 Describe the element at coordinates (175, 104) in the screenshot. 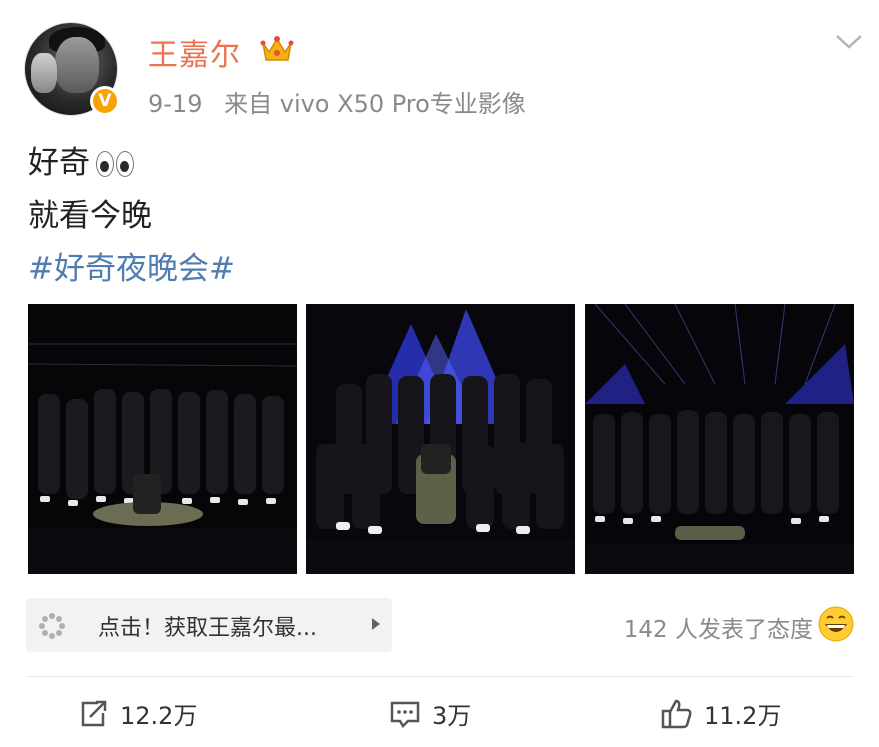

I see `post-date: 9-19` at that location.